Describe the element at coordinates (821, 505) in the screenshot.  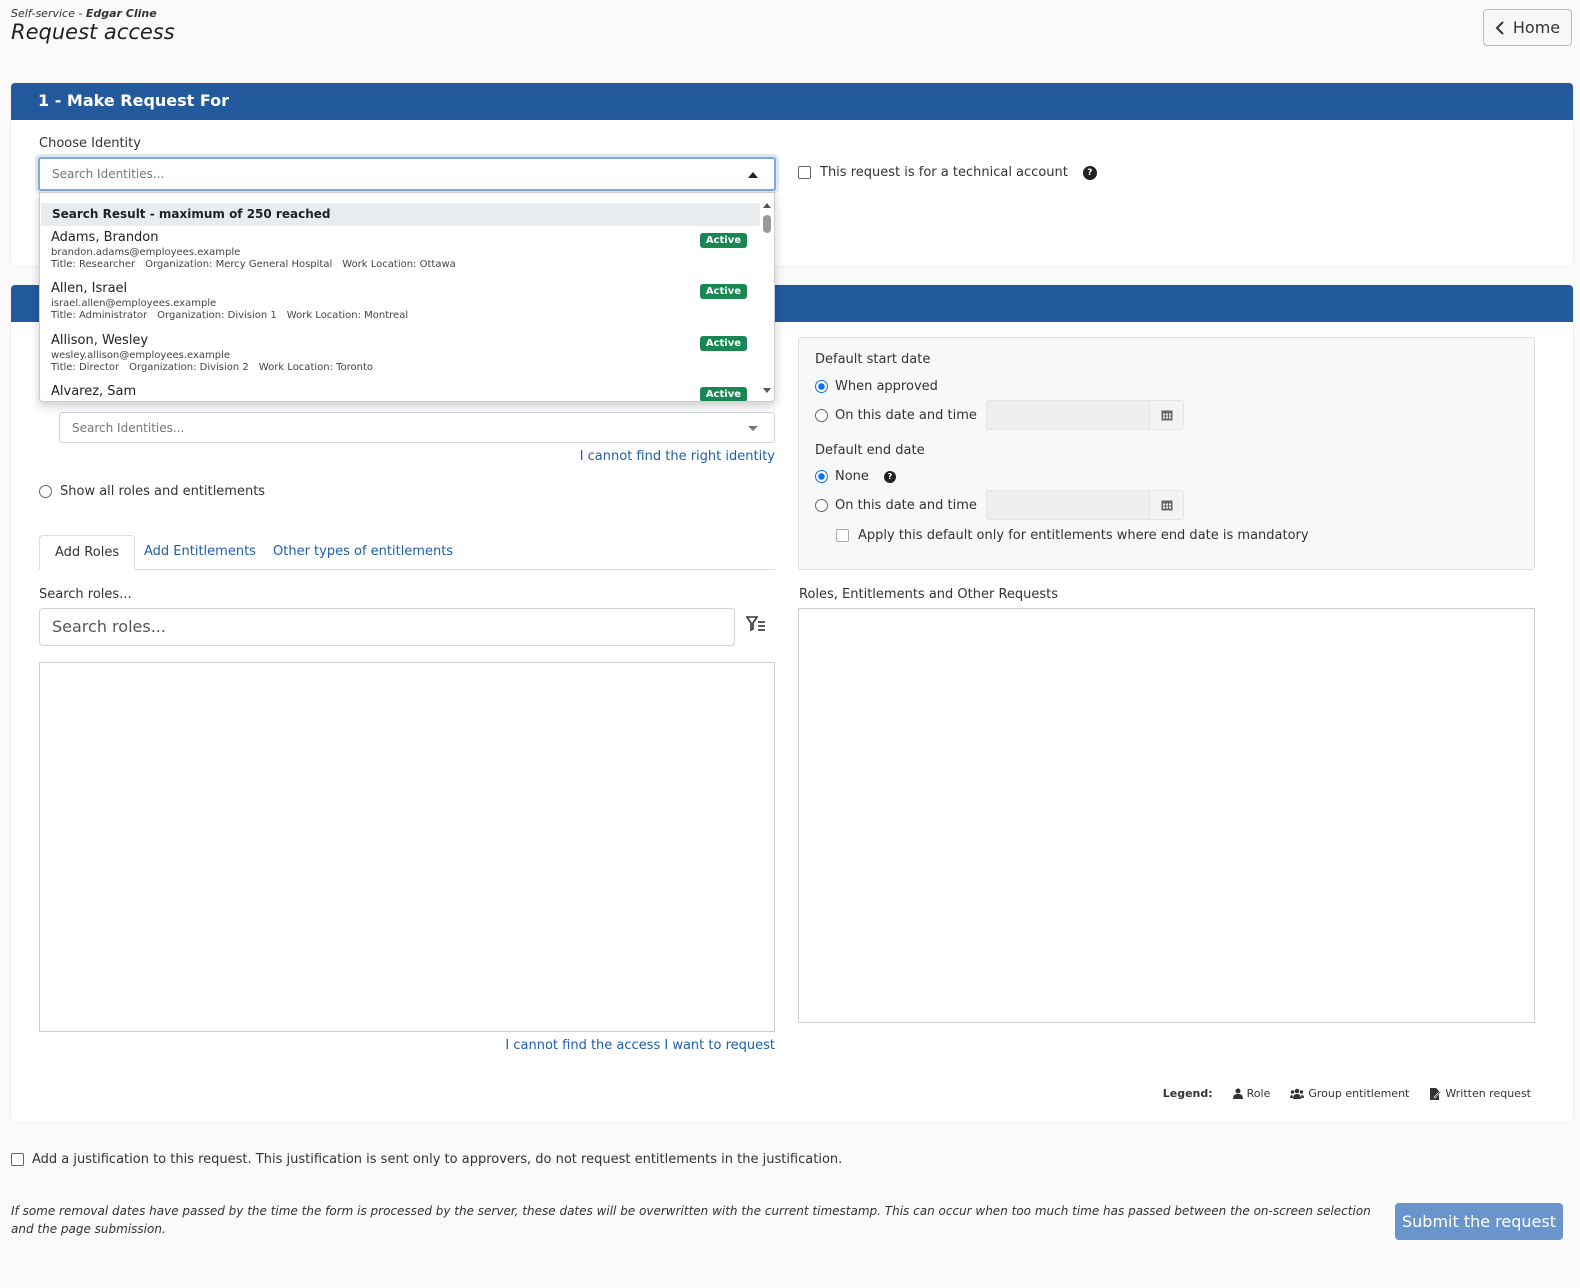
I see `end-on-date-radio` at that location.